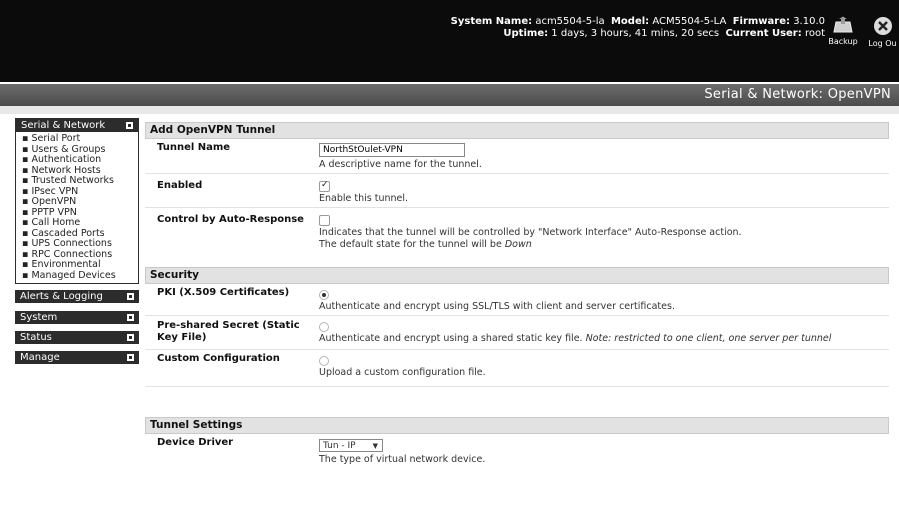 This screenshot has height=510, width=899. I want to click on section-add-tunnel-header: Add OpenVPN Tunnel, so click(517, 130).